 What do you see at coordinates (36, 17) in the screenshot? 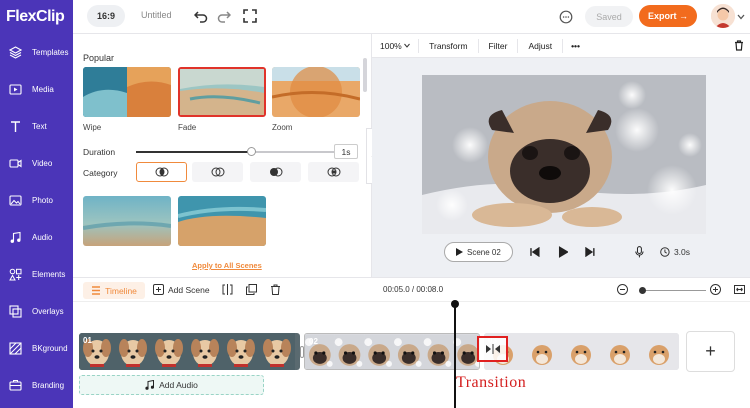
I see `app-logo: FlexClip` at bounding box center [36, 17].